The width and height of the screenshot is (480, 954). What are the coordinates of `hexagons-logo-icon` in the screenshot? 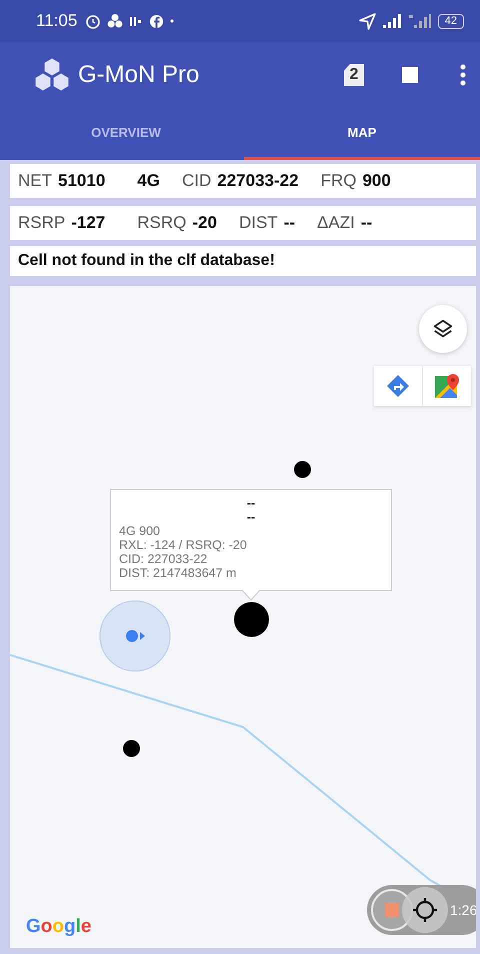 It's located at (52, 75).